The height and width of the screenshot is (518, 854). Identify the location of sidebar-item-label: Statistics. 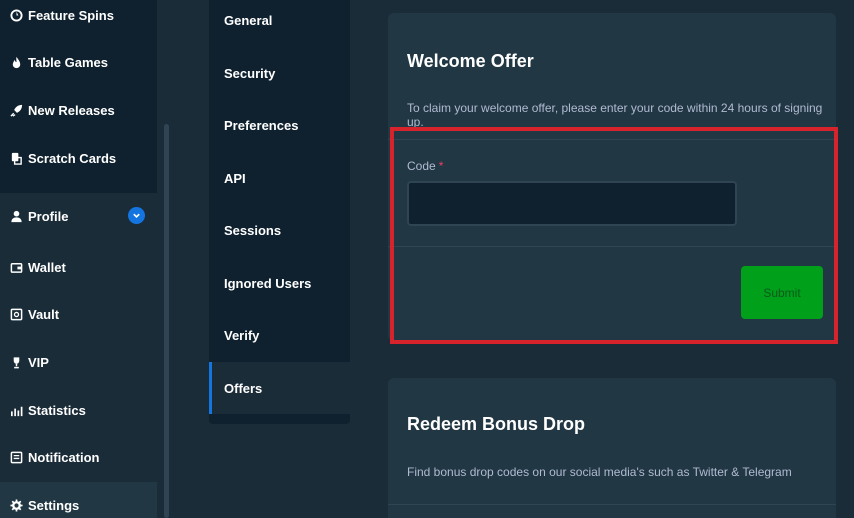
(57, 410).